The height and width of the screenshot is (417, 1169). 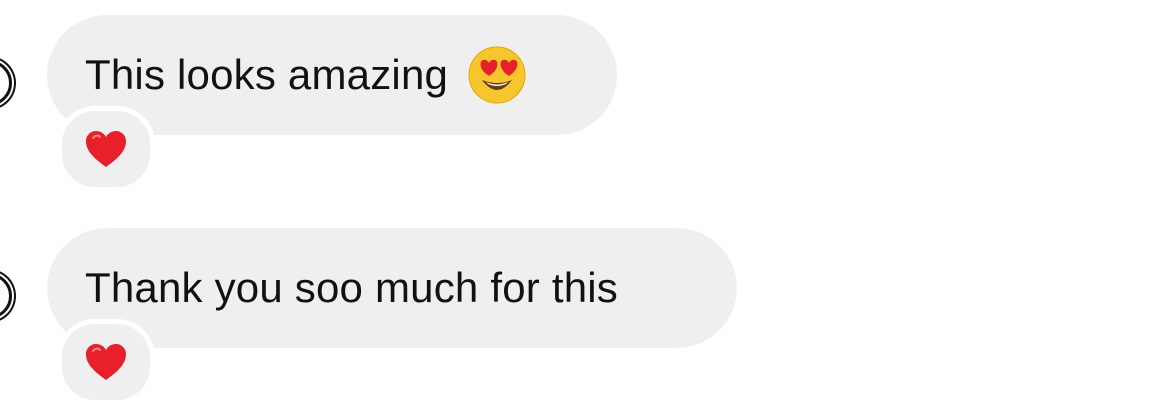 I want to click on message-text: Thank you soo much for this, so click(x=351, y=287).